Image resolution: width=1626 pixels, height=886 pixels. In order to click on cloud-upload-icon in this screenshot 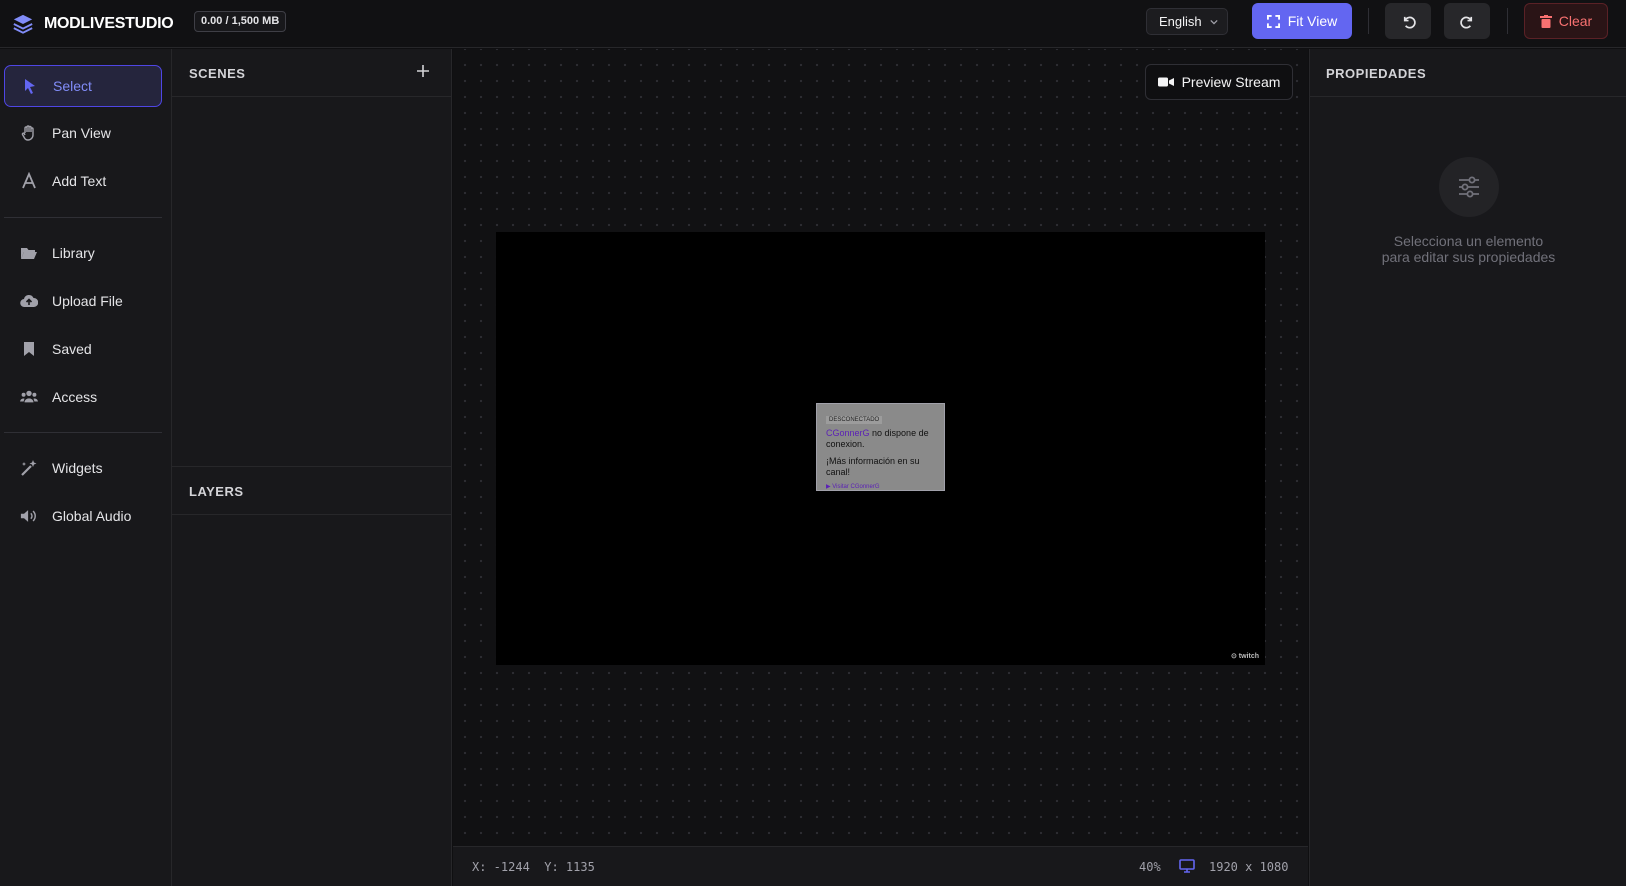, I will do `click(29, 301)`.